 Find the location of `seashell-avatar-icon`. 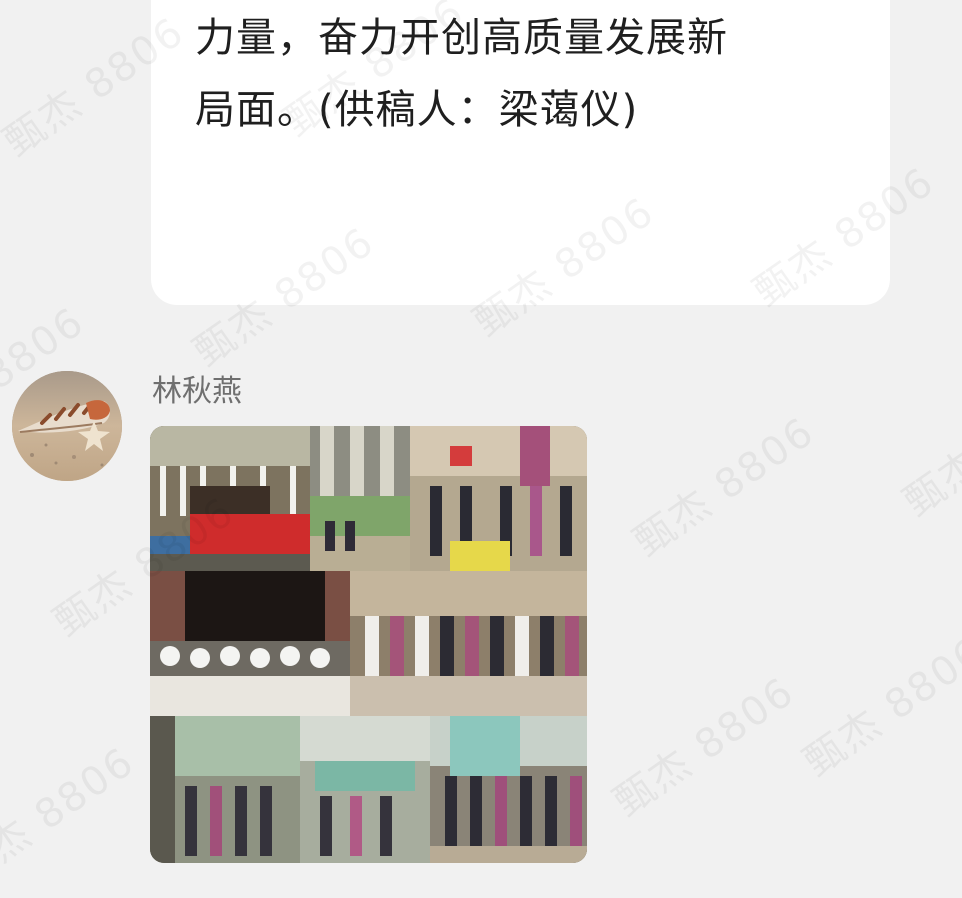

seashell-avatar-icon is located at coordinates (67, 426).